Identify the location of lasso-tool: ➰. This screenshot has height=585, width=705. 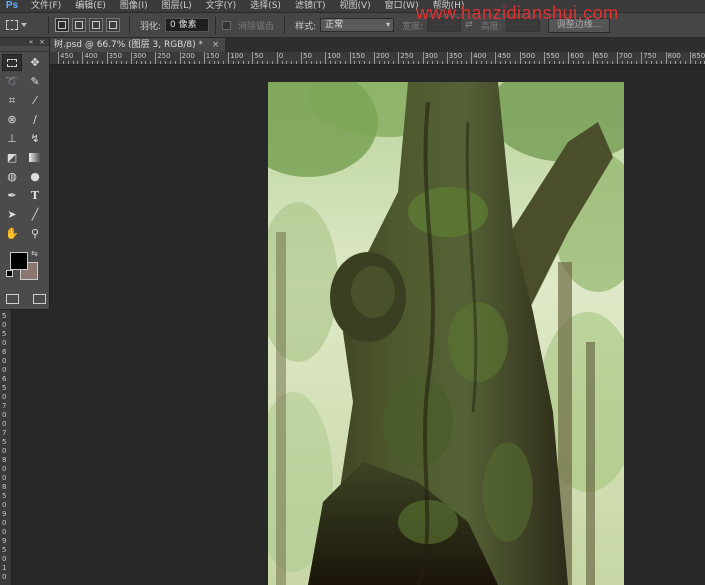
(12, 81).